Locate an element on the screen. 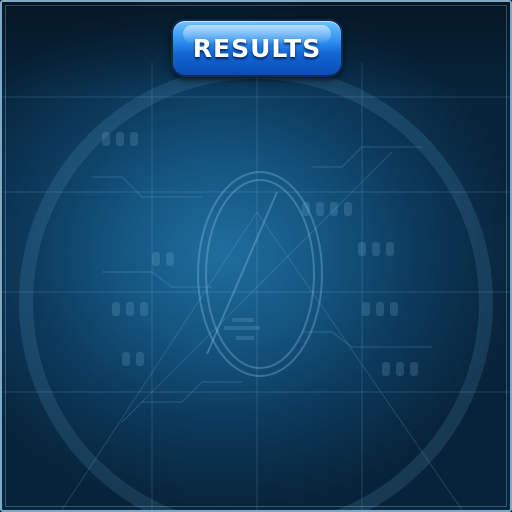 The width and height of the screenshot is (512, 512). results-label: RESULTS is located at coordinates (257, 48).